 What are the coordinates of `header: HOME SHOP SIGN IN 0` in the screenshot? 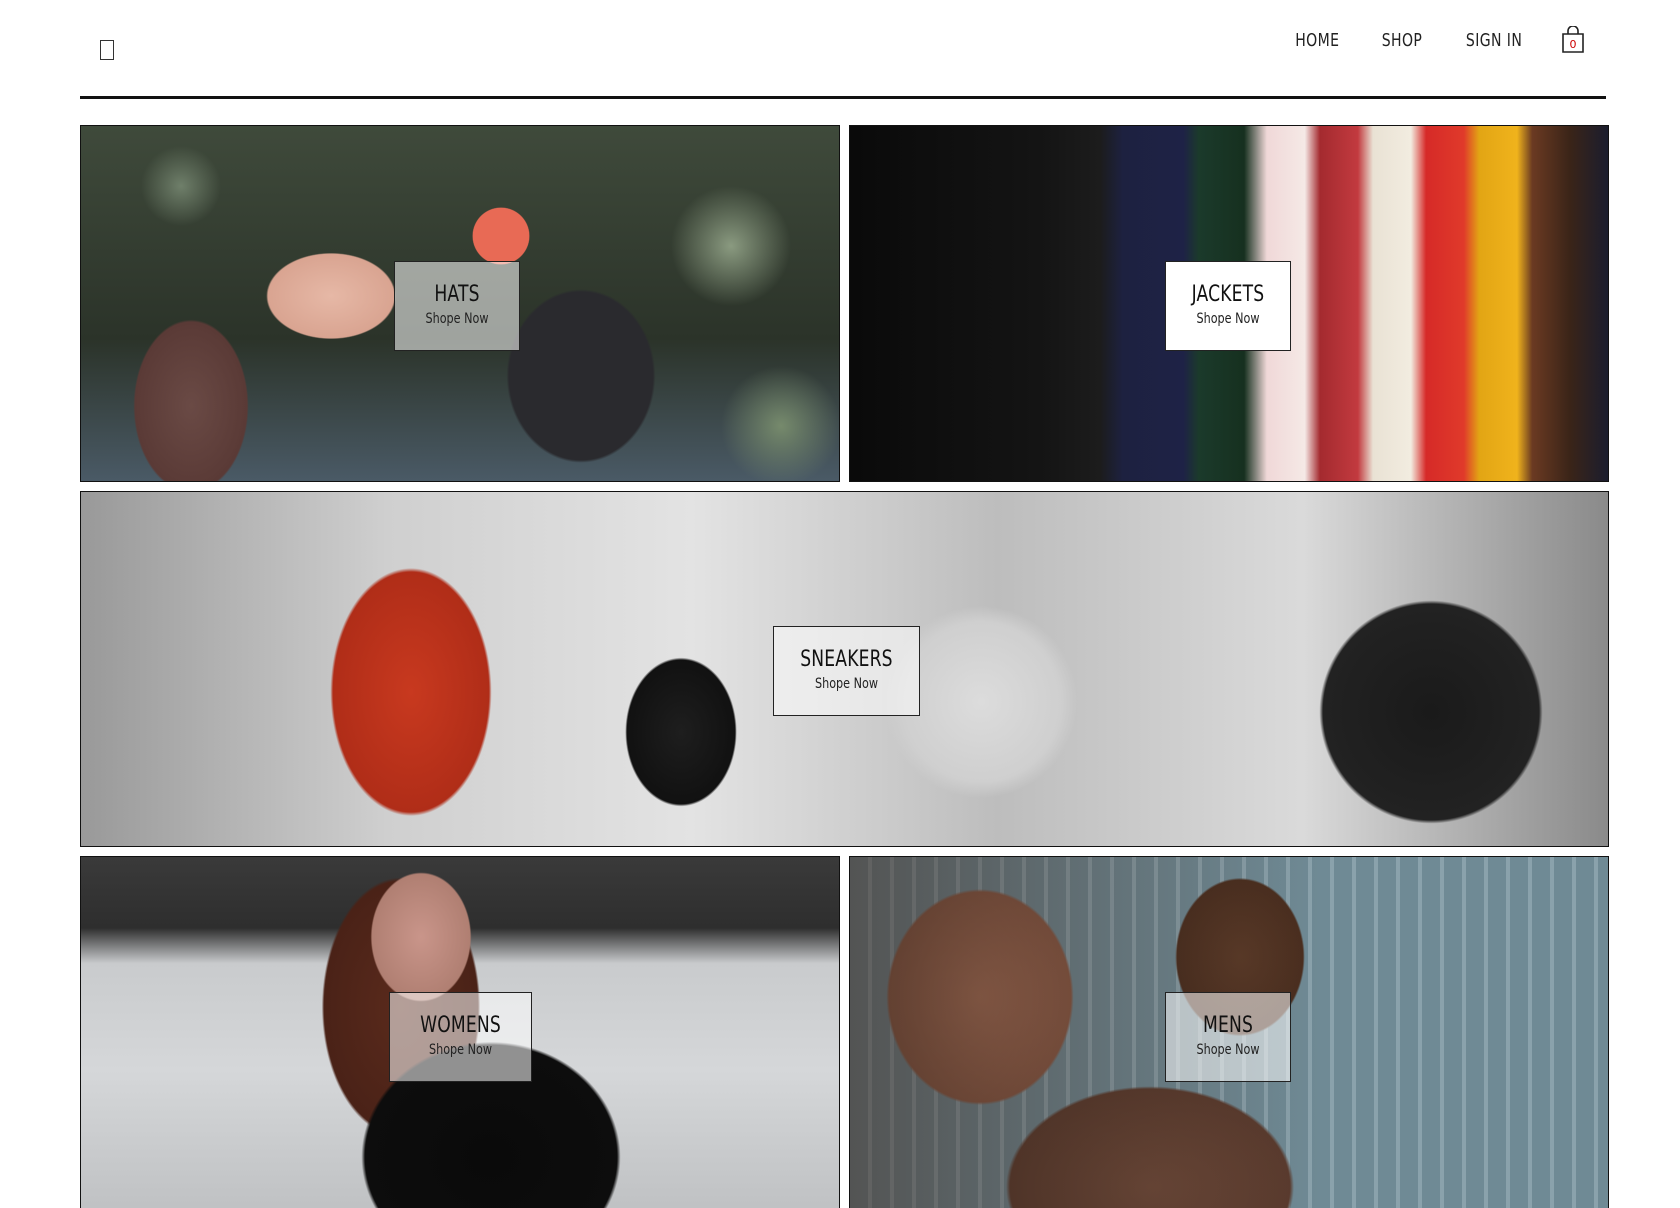 It's located at (843, 50).